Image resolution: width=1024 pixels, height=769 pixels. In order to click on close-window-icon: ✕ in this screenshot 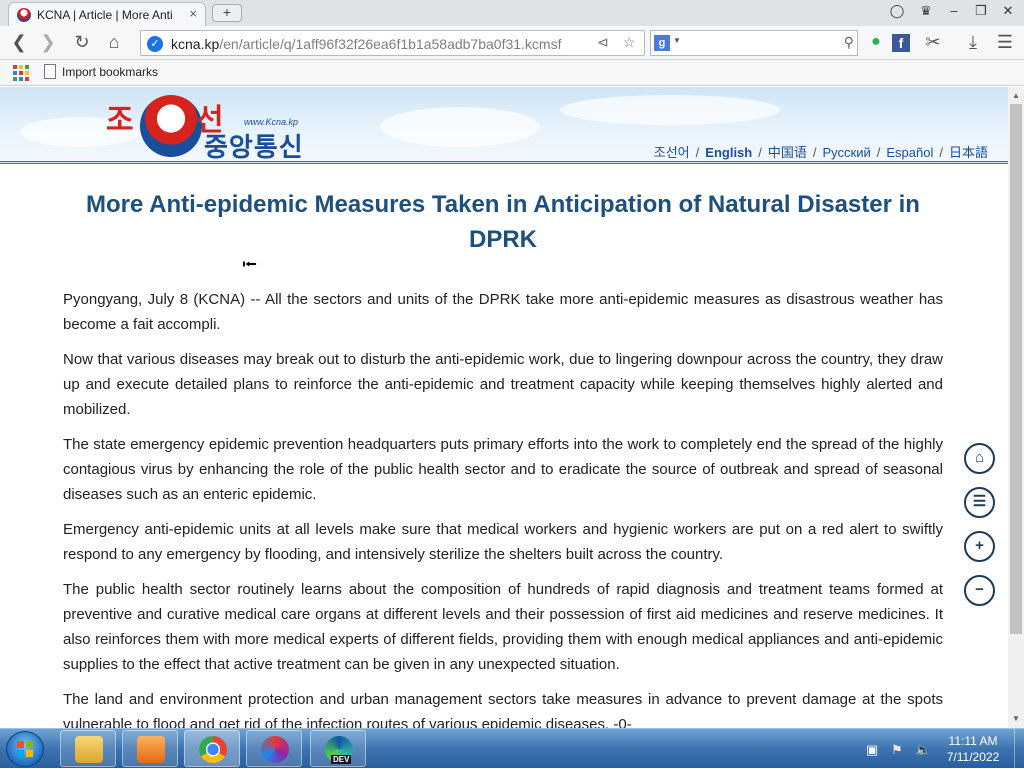, I will do `click(1008, 11)`.